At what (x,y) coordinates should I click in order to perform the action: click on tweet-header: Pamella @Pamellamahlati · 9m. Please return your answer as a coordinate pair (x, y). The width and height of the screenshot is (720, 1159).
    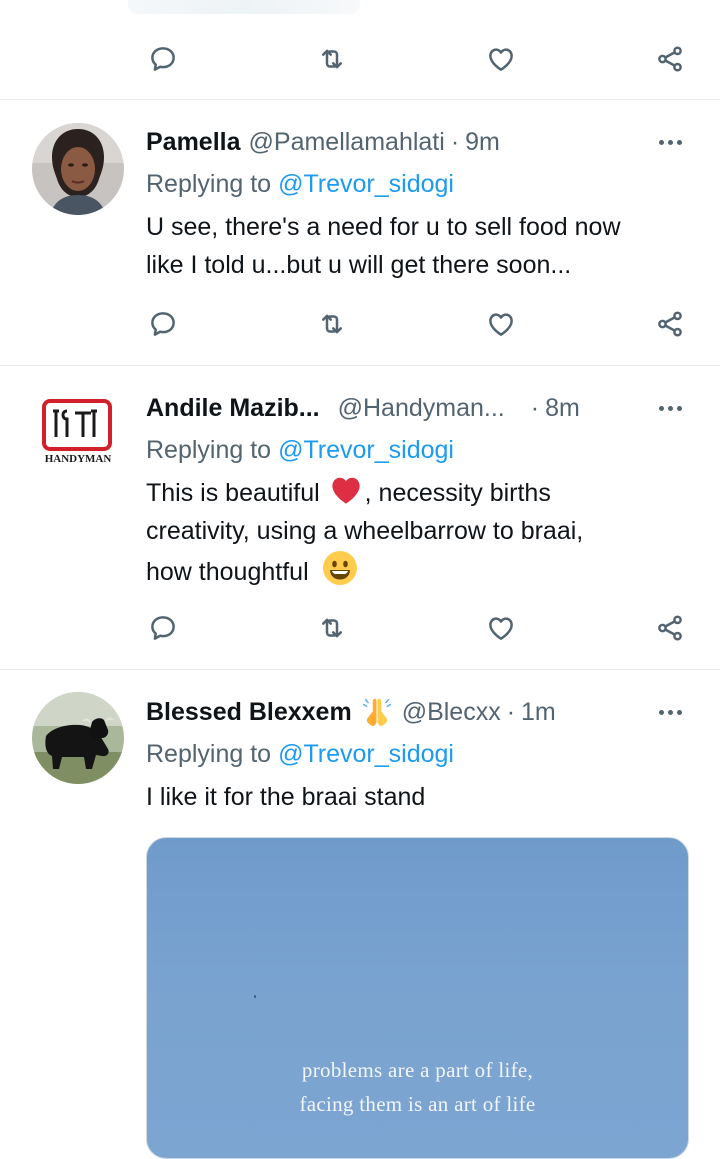
    Looking at the image, I should click on (323, 142).